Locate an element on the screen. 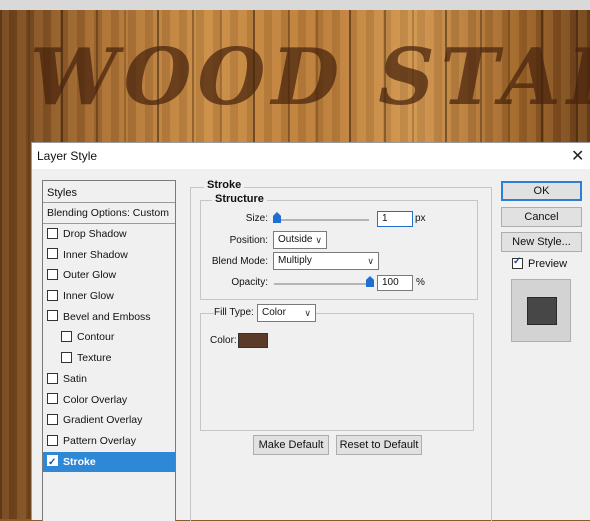  preview-swatch is located at coordinates (542, 311).